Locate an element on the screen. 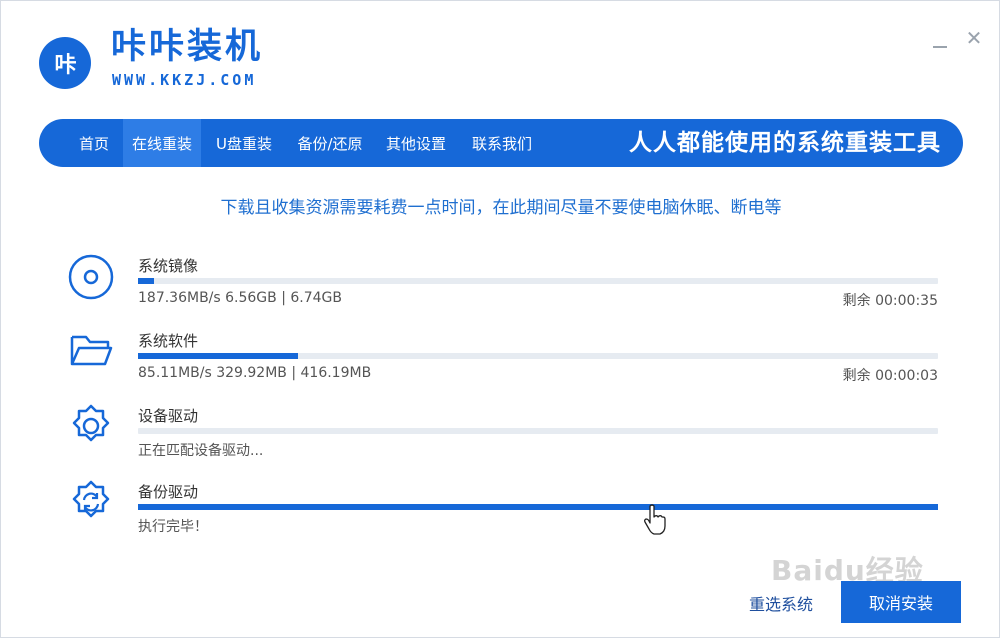 This screenshot has width=1000, height=638. reselect-system-button: 重选系统 is located at coordinates (781, 603).